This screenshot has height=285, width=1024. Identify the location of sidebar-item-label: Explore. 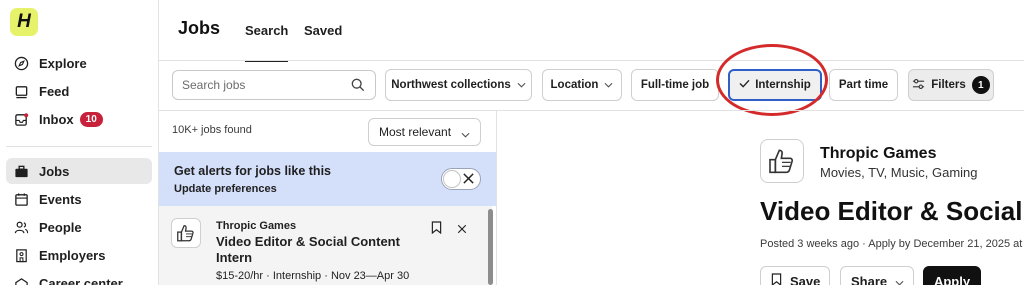
(63, 63).